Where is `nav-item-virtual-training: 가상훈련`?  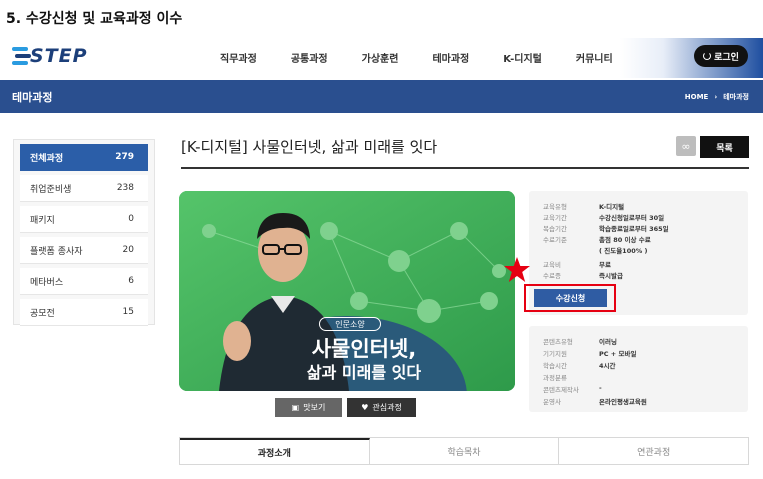
nav-item-virtual-training: 가상훈련 is located at coordinates (380, 57).